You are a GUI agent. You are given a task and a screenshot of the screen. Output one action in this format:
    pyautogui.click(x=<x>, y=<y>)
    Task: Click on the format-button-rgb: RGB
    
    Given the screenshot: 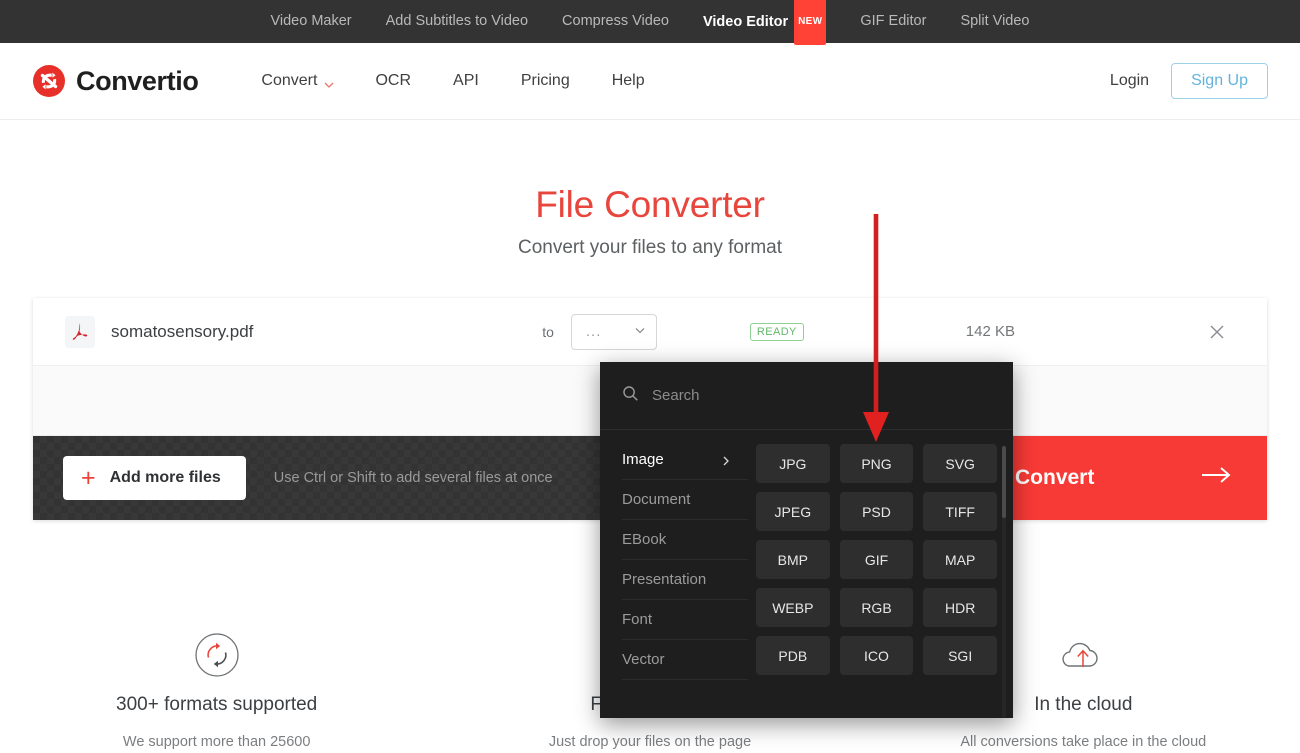 What is the action you would take?
    pyautogui.click(x=876, y=607)
    